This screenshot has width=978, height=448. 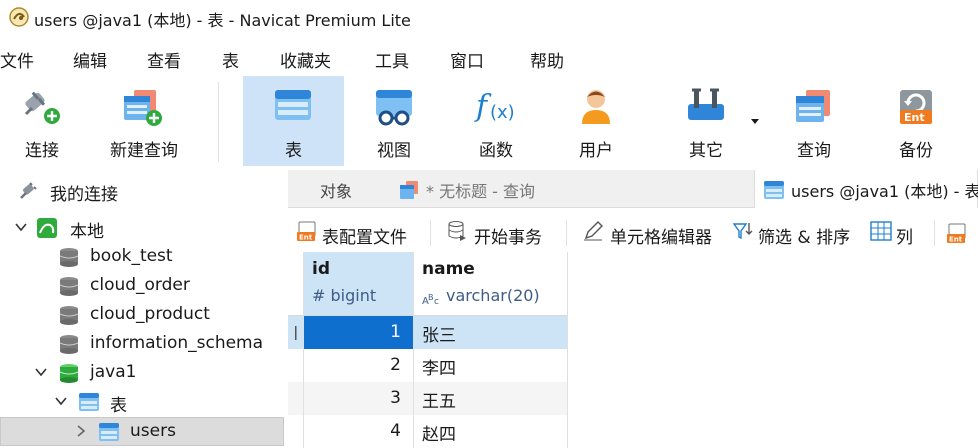 I want to click on cell-id: 3, so click(x=359, y=398).